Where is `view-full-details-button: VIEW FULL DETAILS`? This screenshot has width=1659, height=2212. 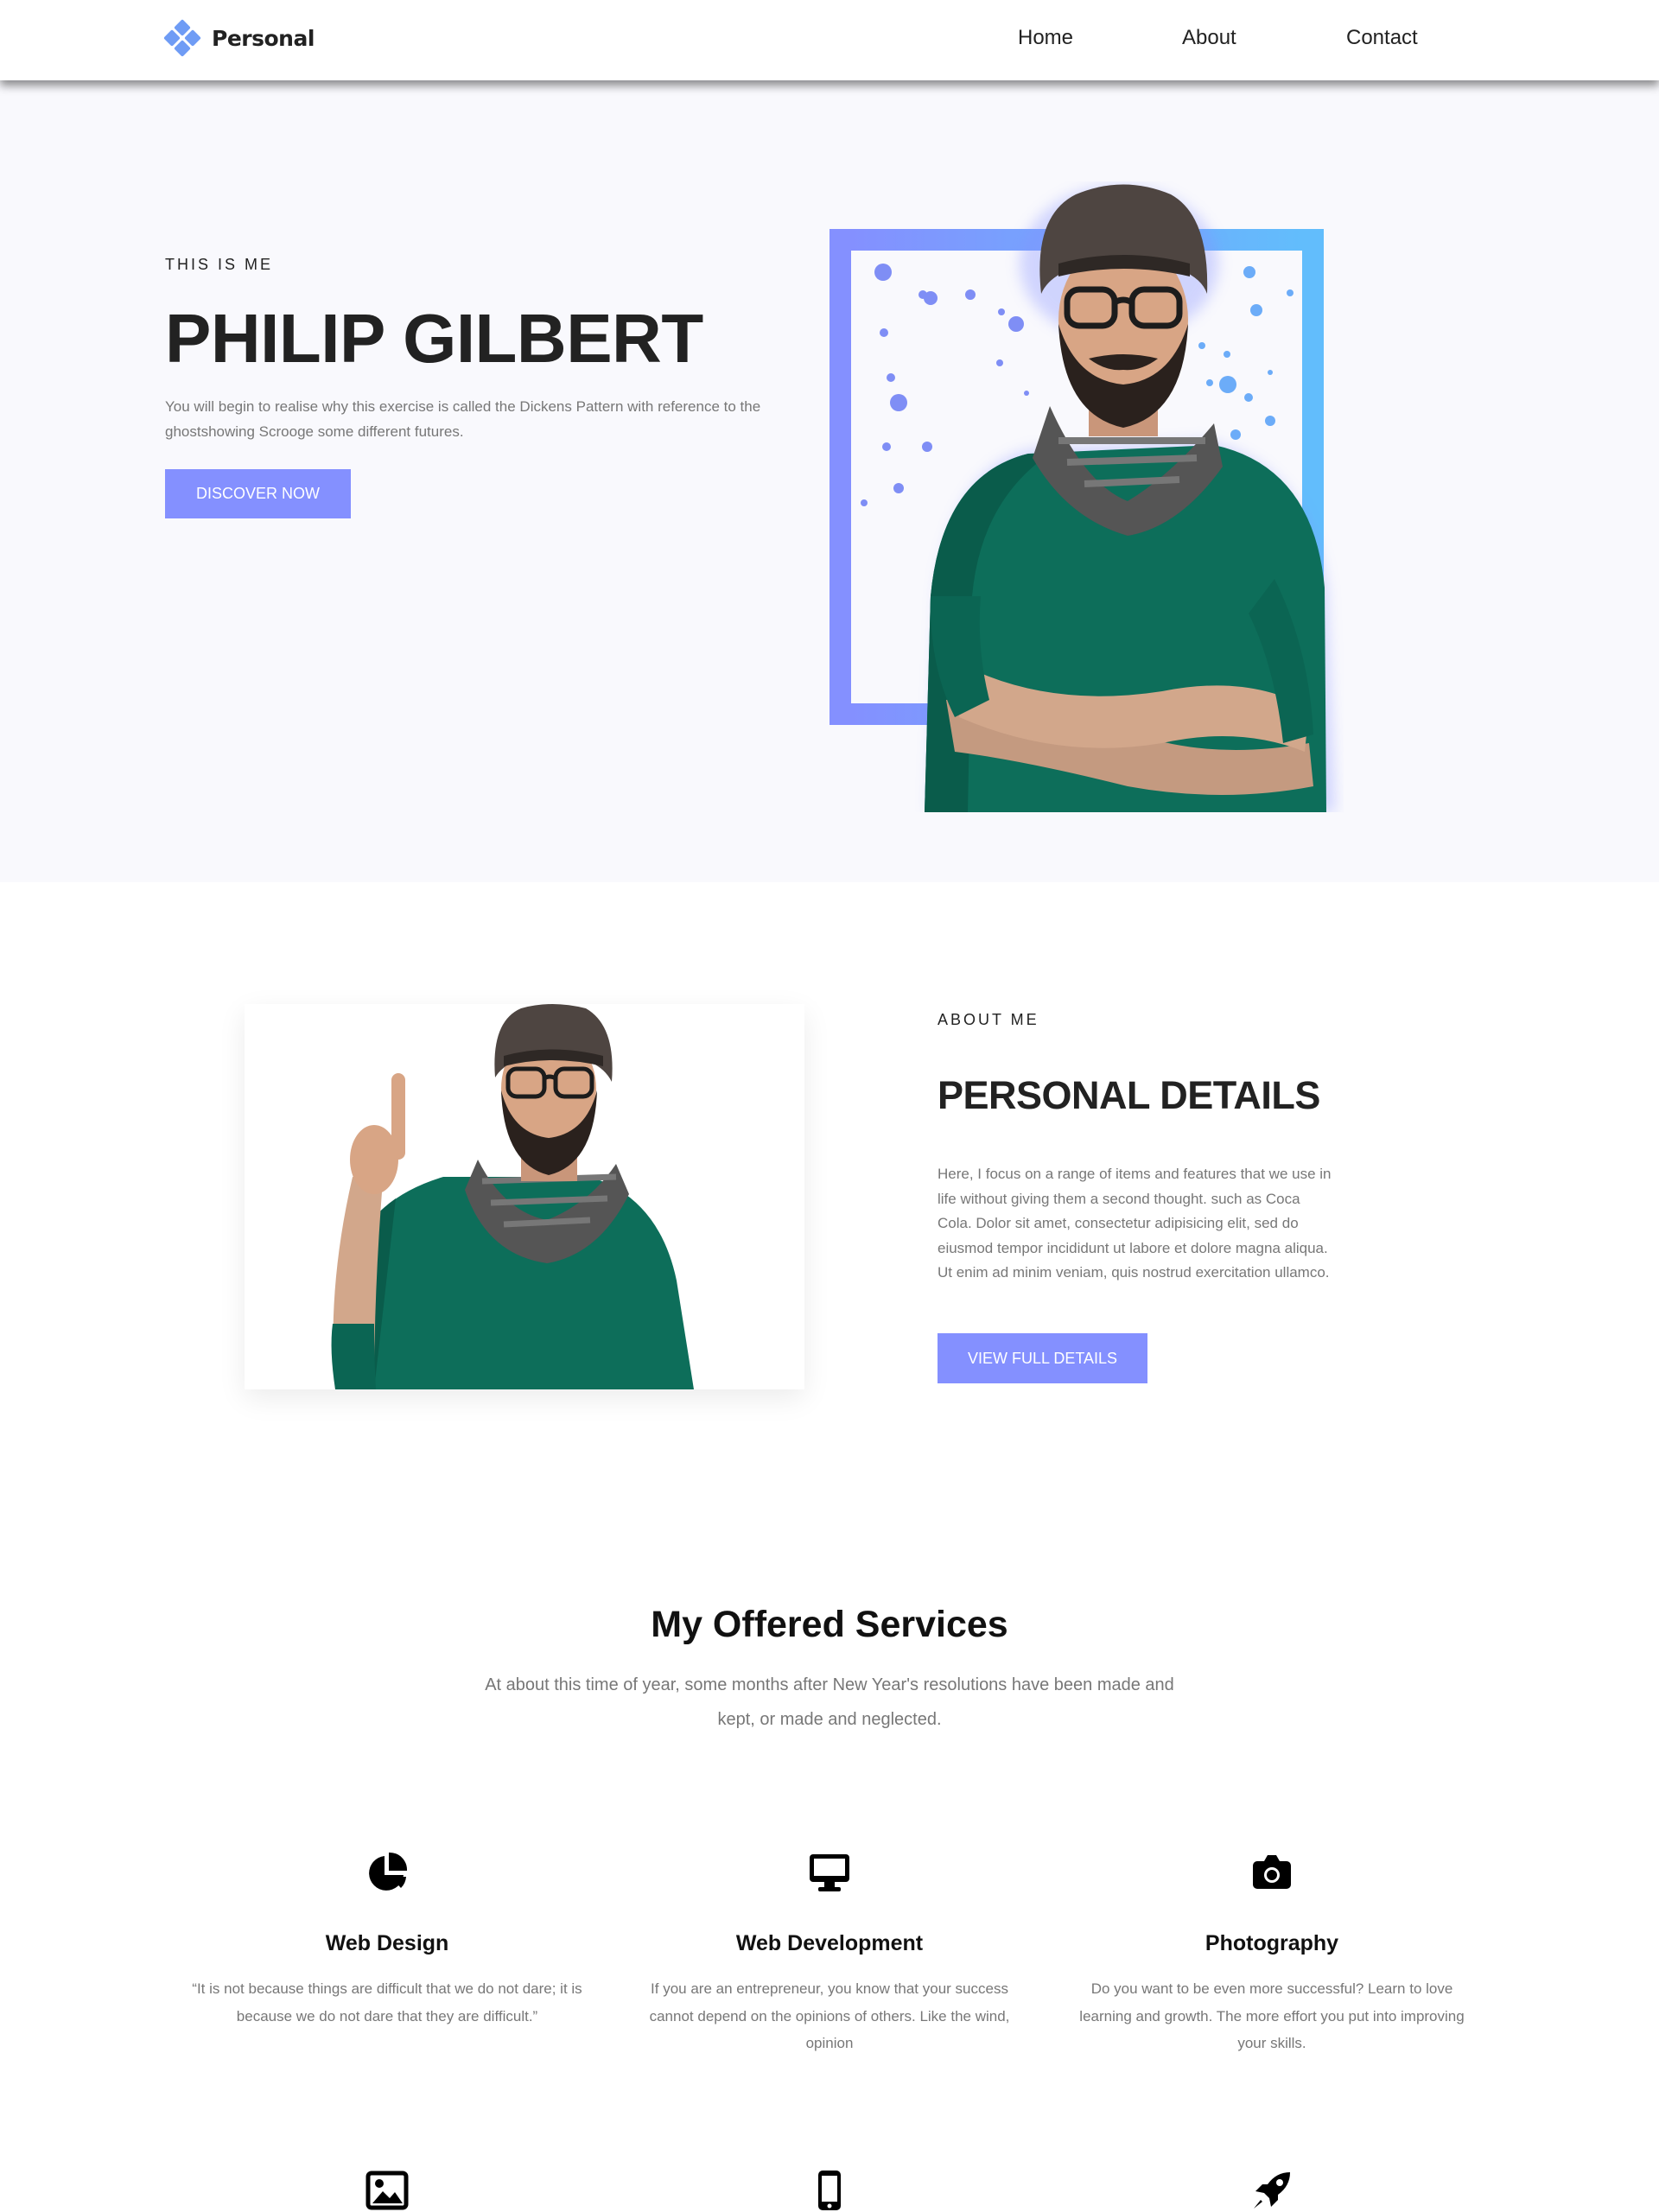 view-full-details-button: VIEW FULL DETAILS is located at coordinates (1042, 1358).